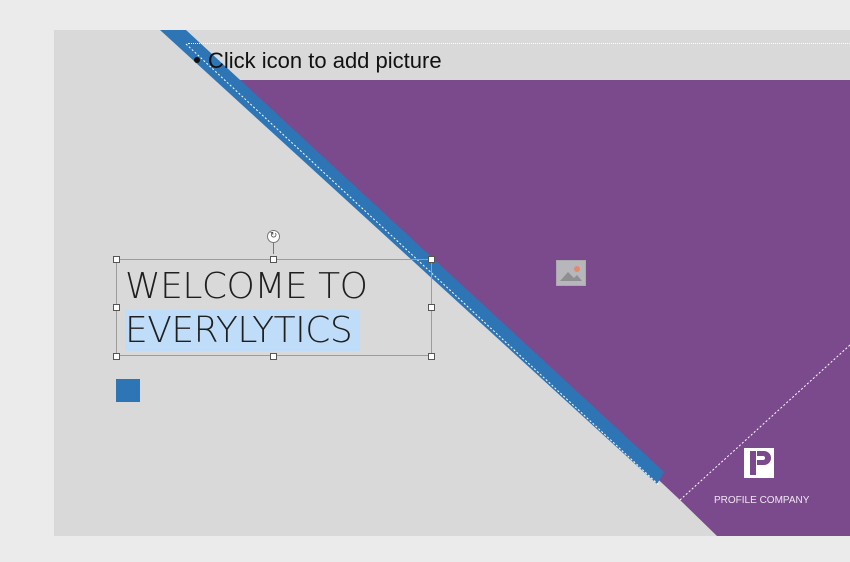  Describe the element at coordinates (116, 307) in the screenshot. I see `resize-handle-middle-left` at that location.